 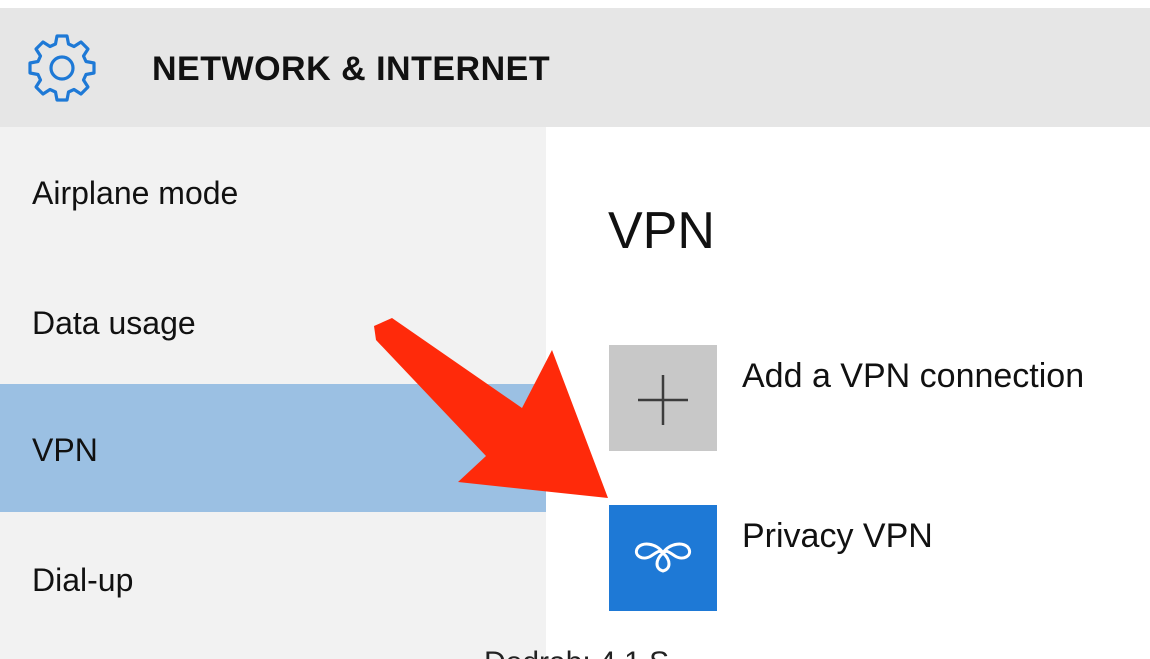 I want to click on add-vpn-connection-button, so click(x=663, y=398).